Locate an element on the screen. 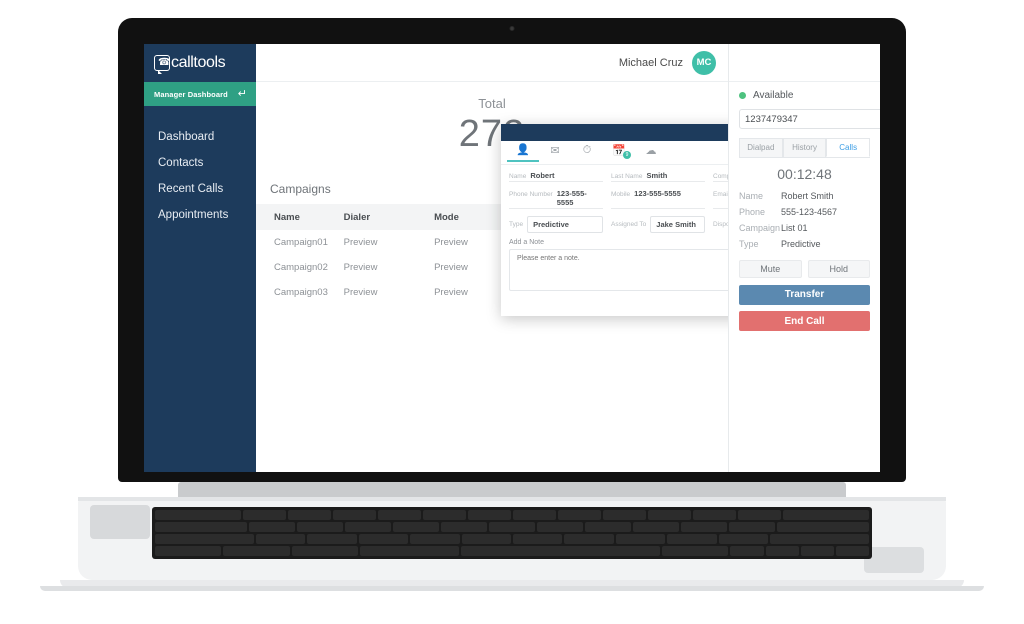 The height and width of the screenshot is (624, 1024). dial-input is located at coordinates (809, 119).